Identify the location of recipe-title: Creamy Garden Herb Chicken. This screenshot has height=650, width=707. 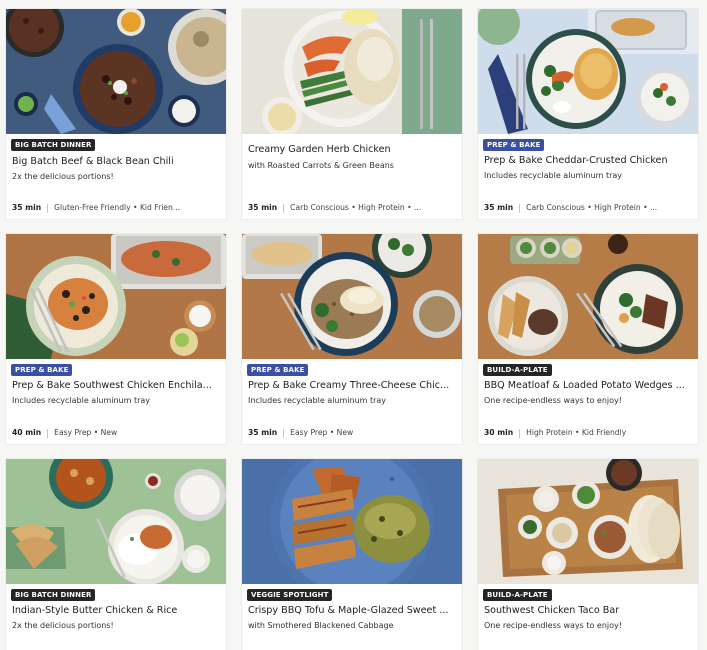
(353, 149).